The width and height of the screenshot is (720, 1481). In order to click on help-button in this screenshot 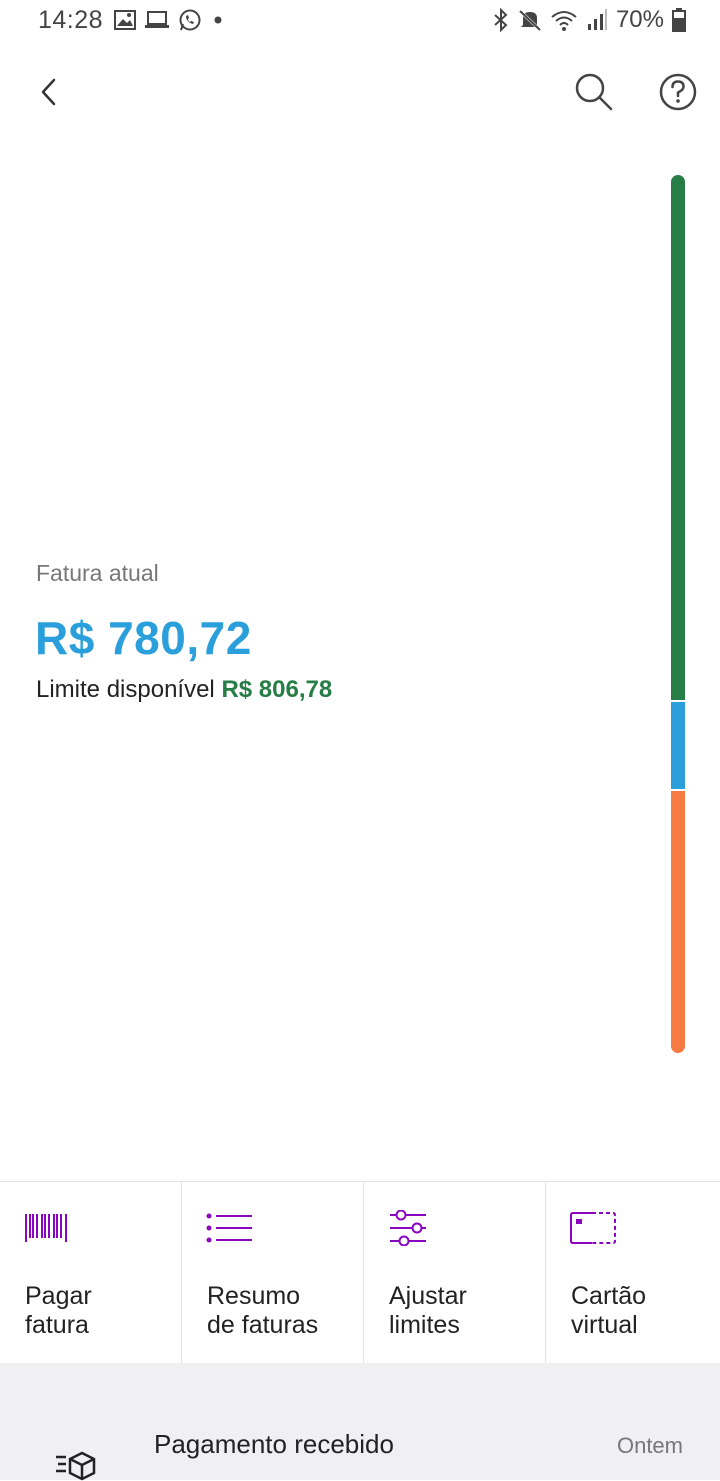, I will do `click(678, 92)`.